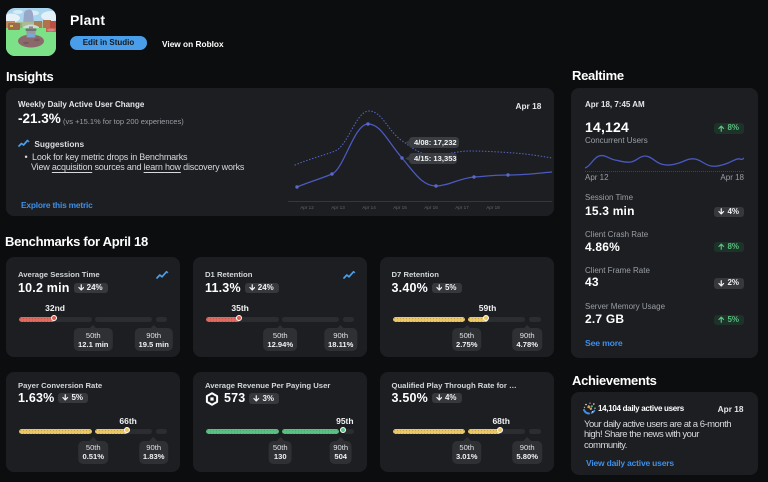 Image resolution: width=768 pixels, height=482 pixels. I want to click on svg-text: Apr 14, so click(369, 207).